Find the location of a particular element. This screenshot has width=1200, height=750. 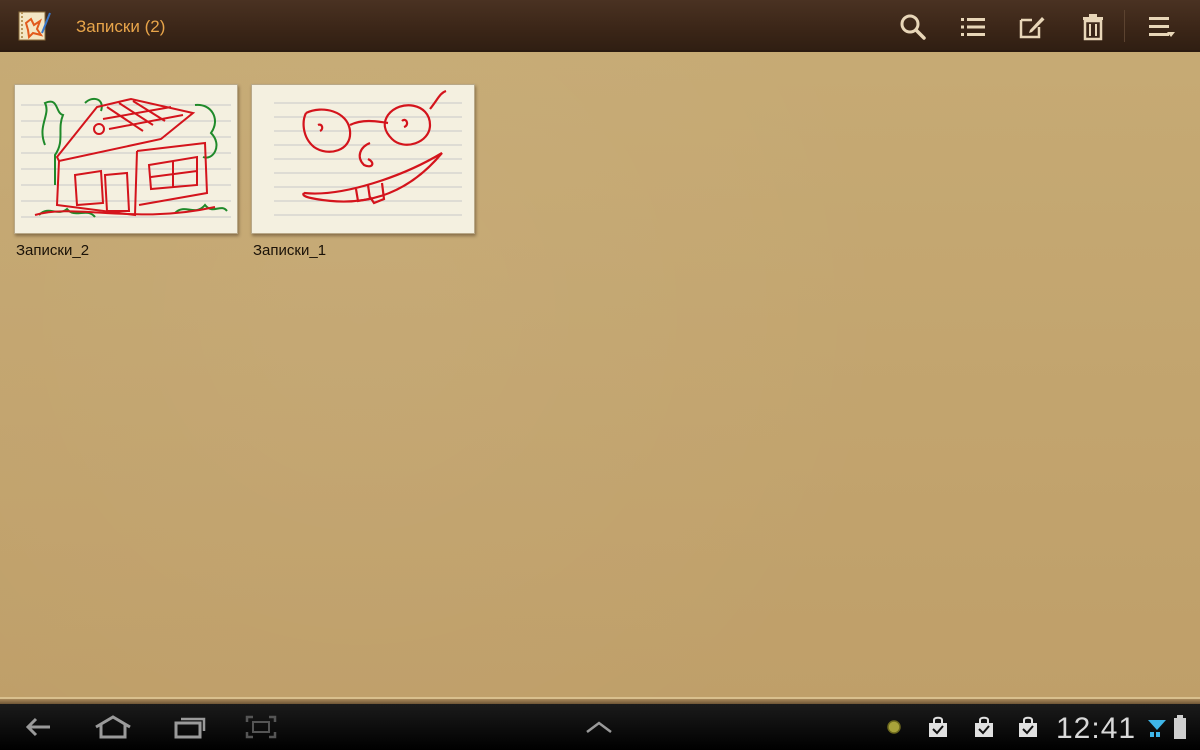

note-label-house: Записки_2 is located at coordinates (52, 250).